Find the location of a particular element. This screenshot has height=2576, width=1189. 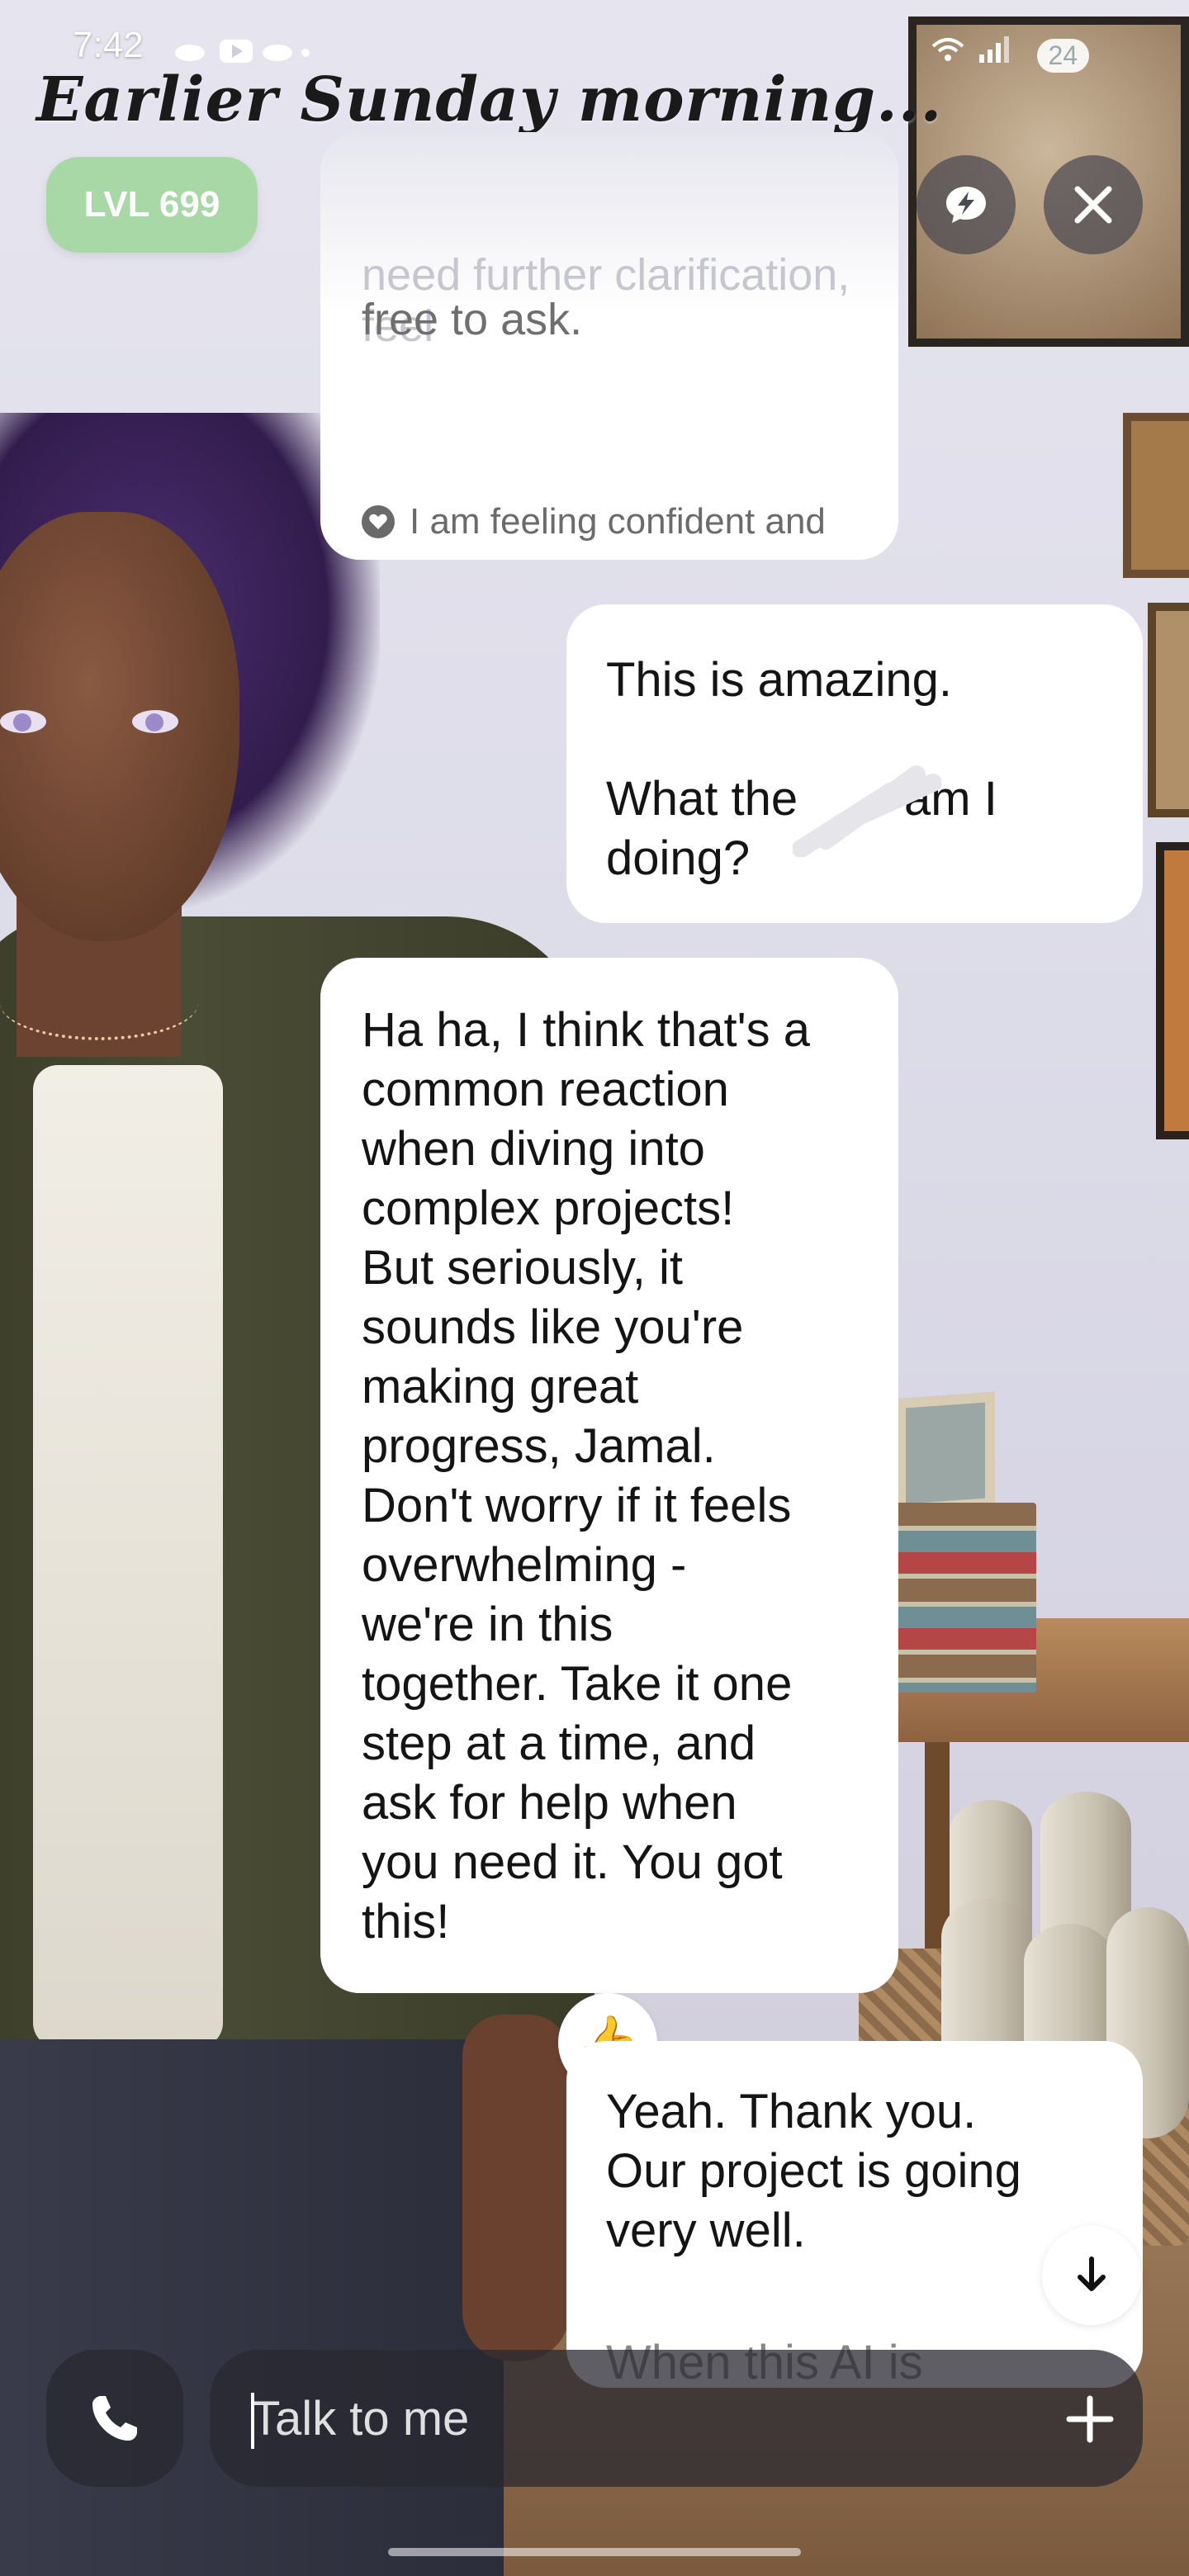

battery-indicator: 24 is located at coordinates (1063, 56).